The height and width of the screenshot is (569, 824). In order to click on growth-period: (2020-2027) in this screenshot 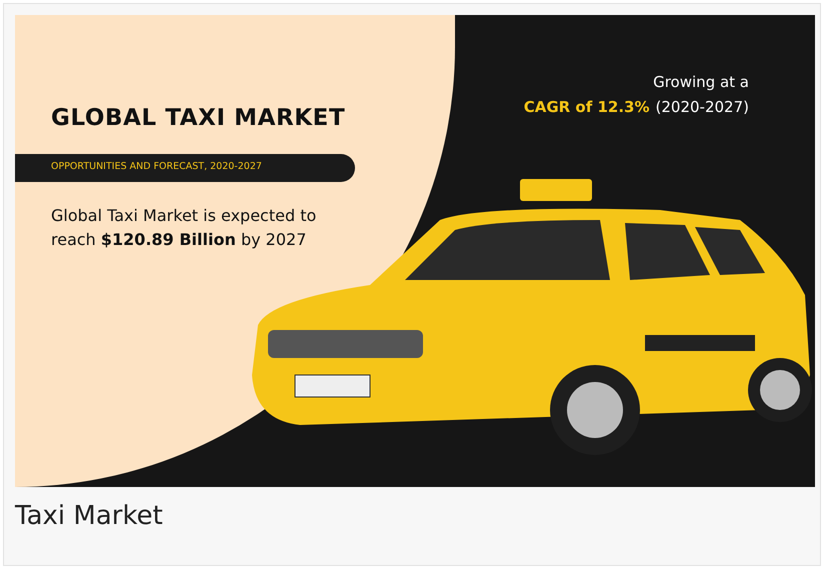, I will do `click(702, 107)`.